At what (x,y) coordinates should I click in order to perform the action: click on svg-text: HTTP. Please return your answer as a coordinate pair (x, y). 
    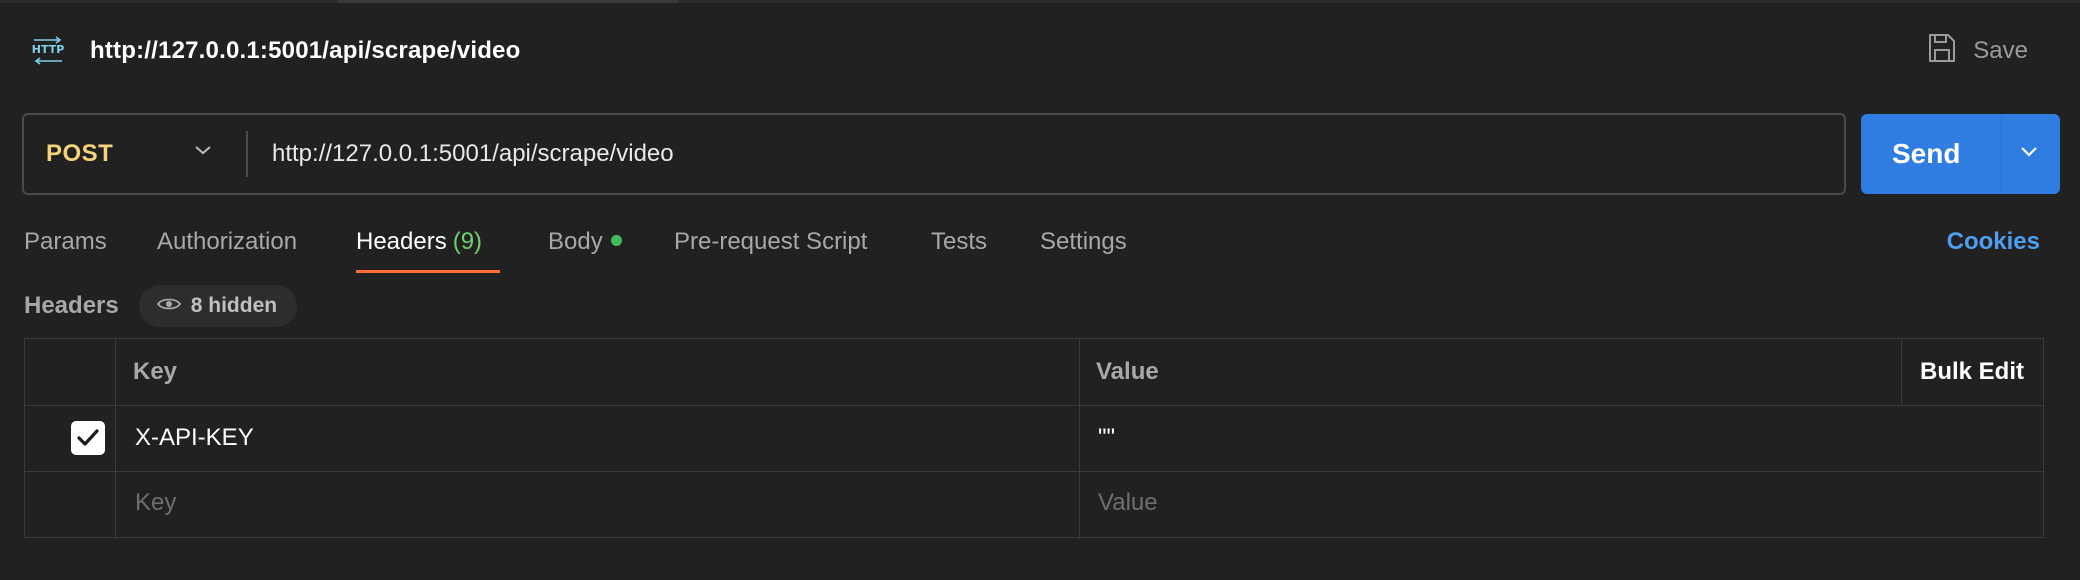
    Looking at the image, I should click on (48, 49).